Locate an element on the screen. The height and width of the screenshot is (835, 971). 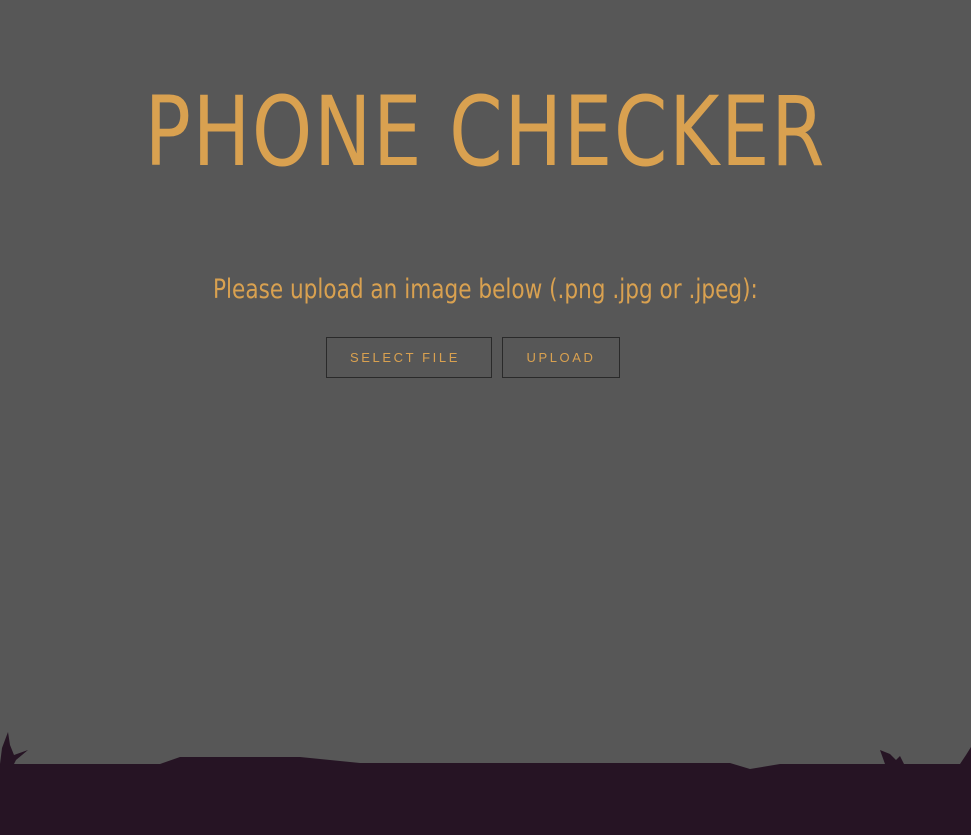
ground-silhouette is located at coordinates (485, 783).